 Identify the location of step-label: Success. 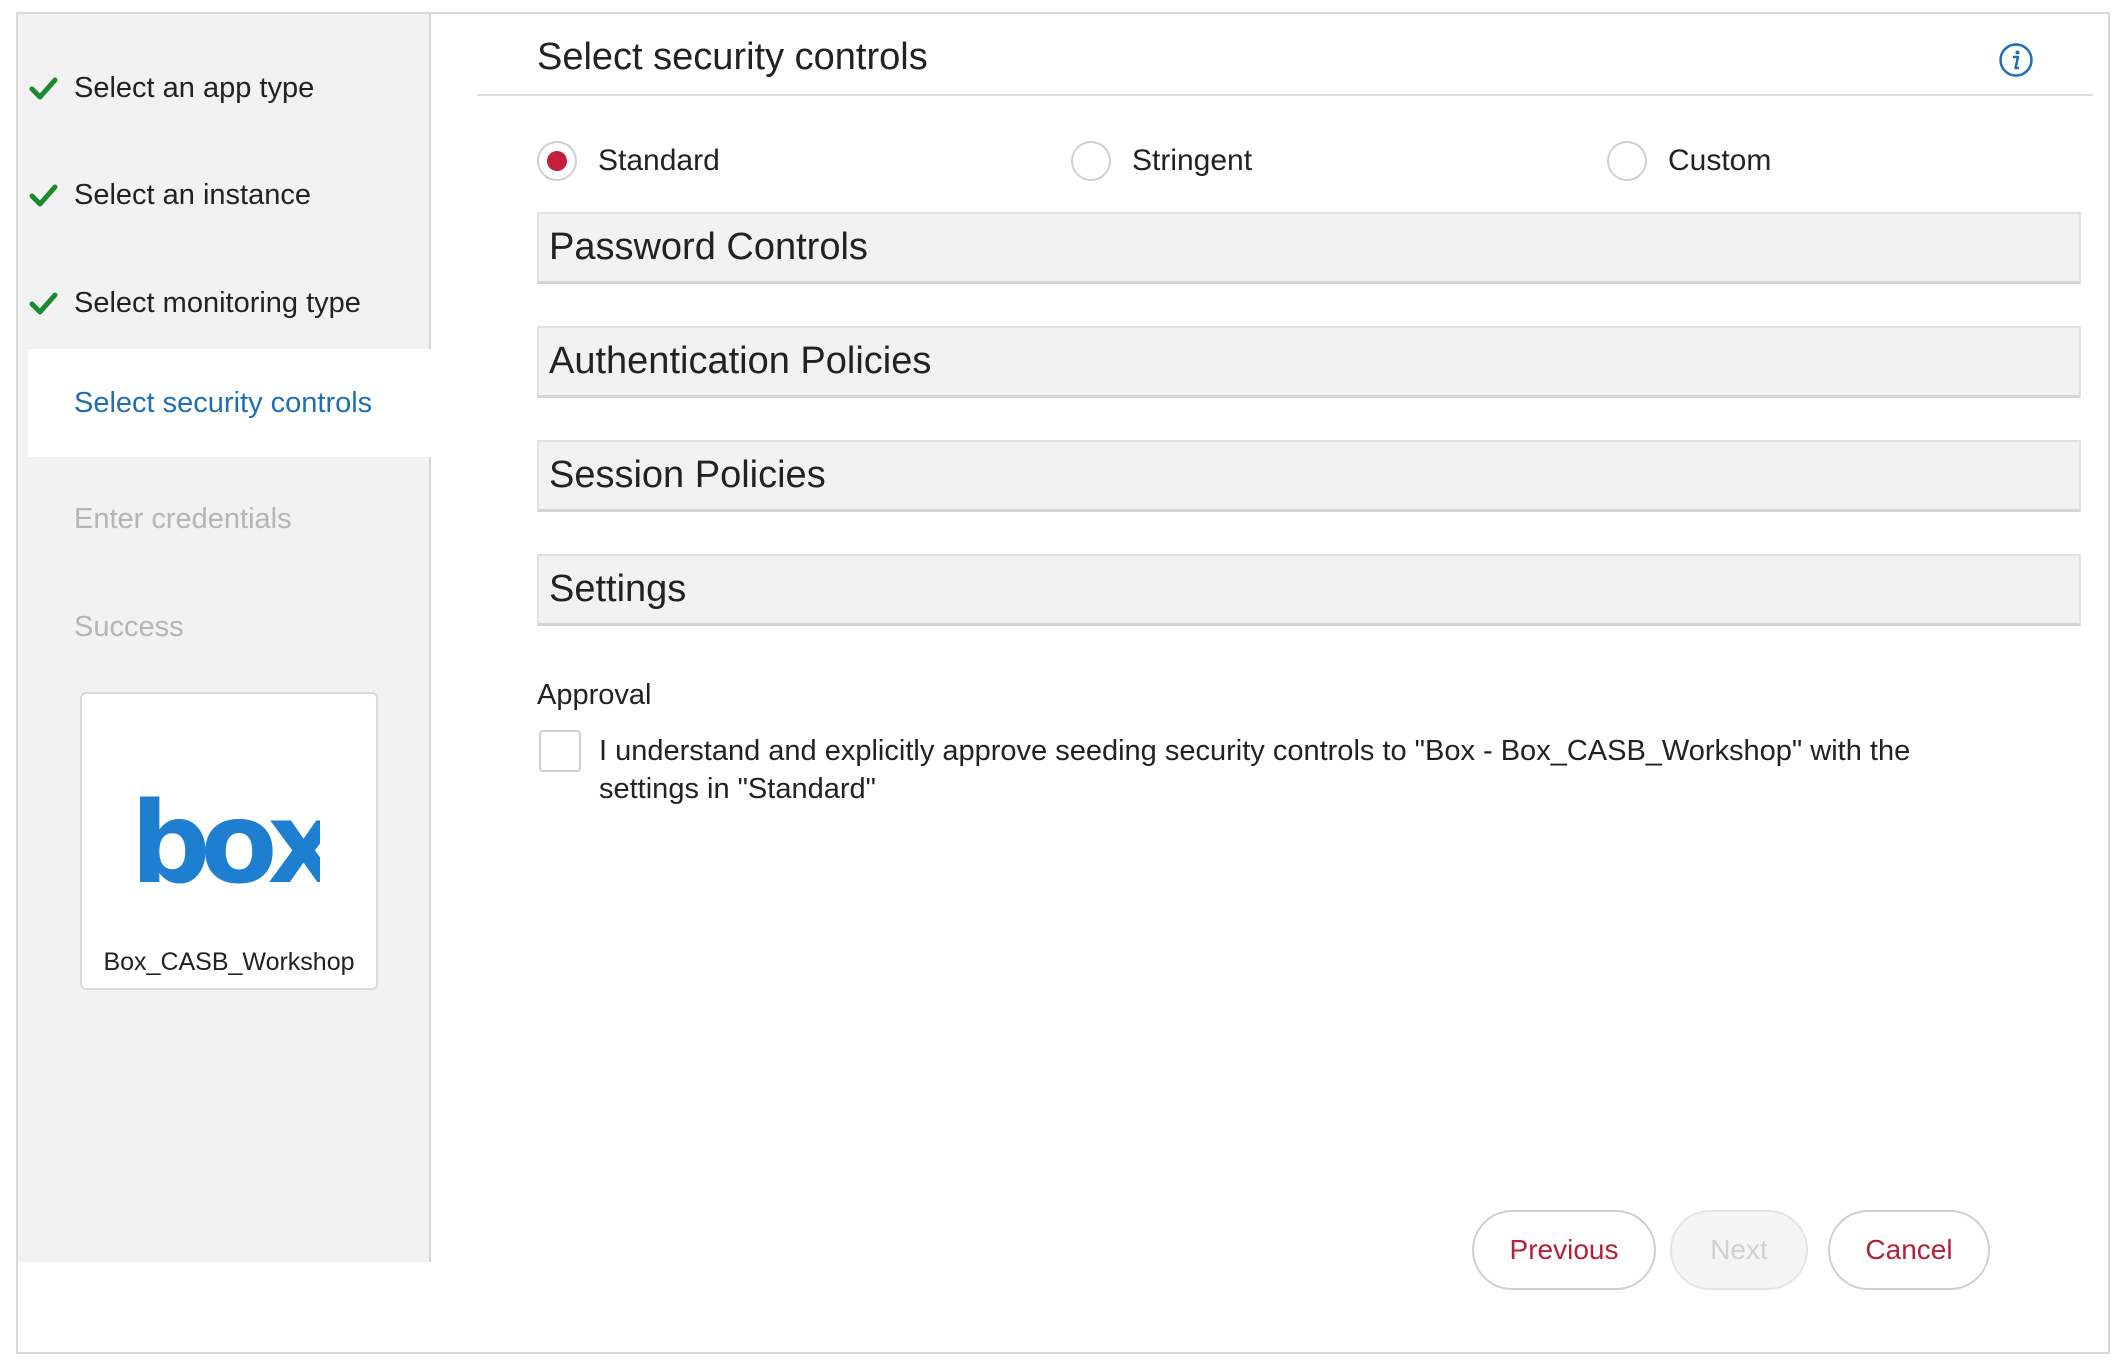
(129, 626).